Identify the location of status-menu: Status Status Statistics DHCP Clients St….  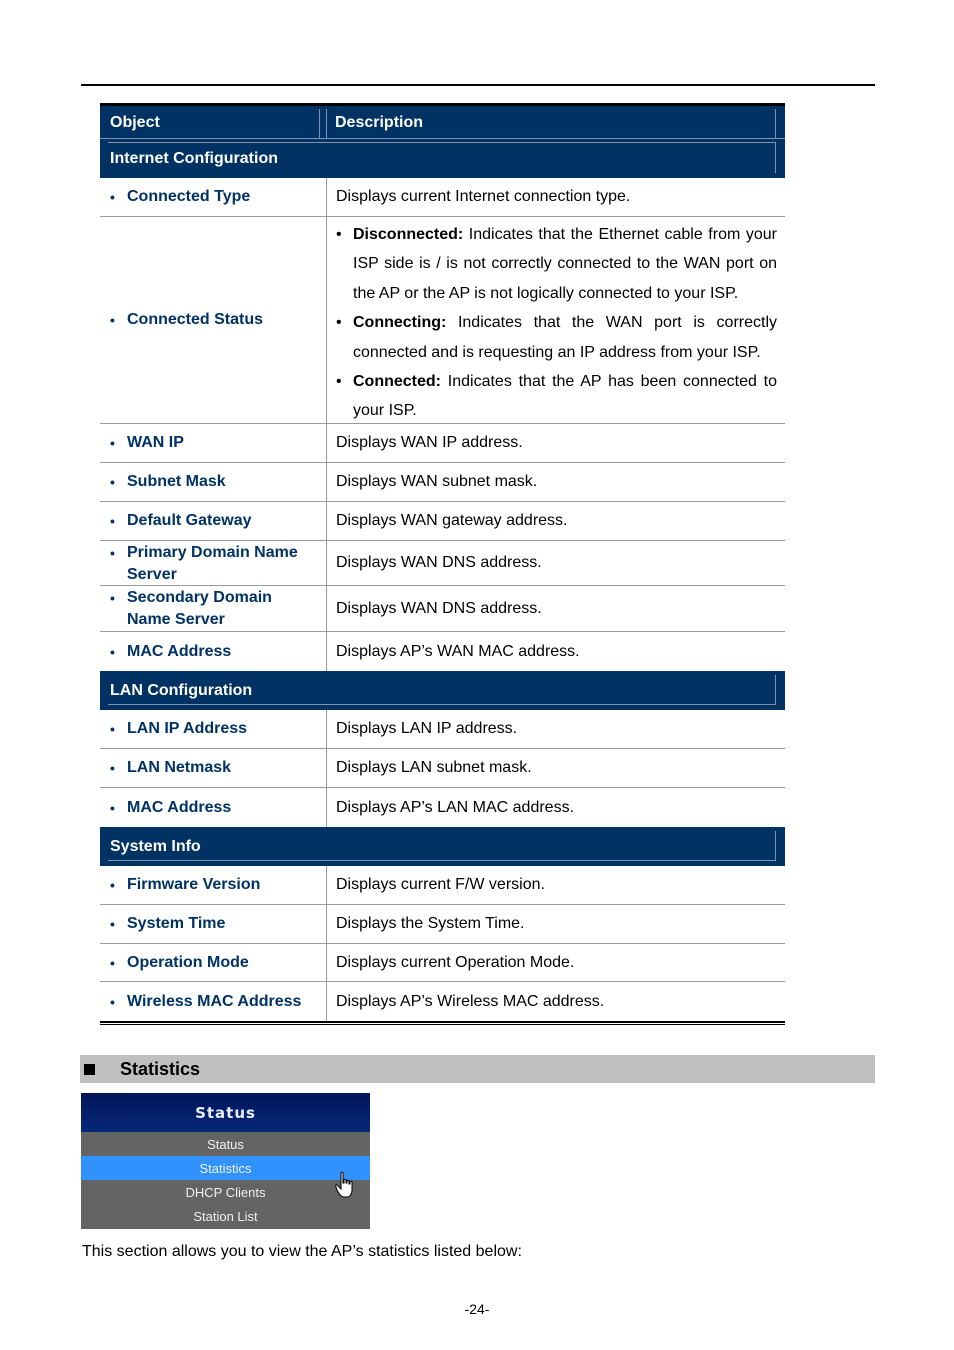
(225, 1161).